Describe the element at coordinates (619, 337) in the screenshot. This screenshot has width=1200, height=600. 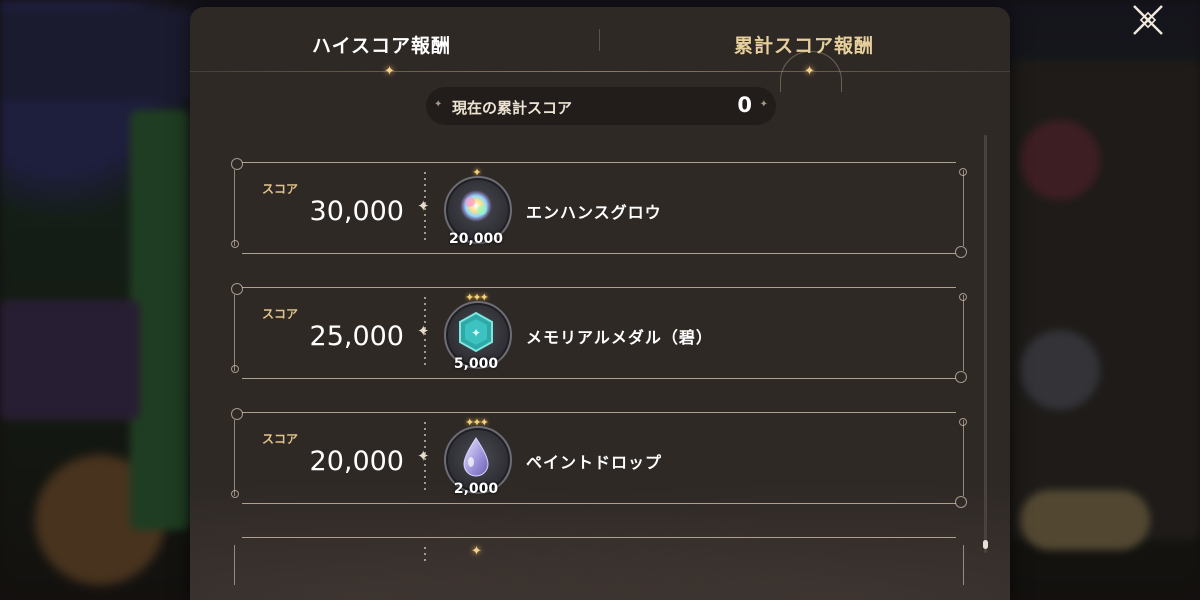
I see `item-name: メモリアルメダル（碧）` at that location.